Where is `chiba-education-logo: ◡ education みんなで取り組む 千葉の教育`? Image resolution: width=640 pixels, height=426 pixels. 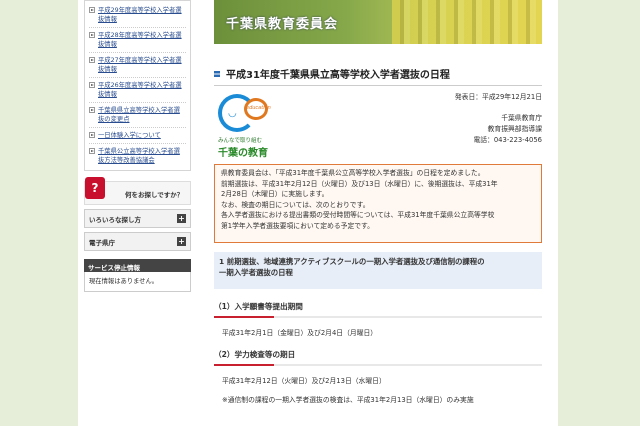
chiba-education-logo: ◡ education みんなで取り組む 千葉の教育 is located at coordinates (247, 126).